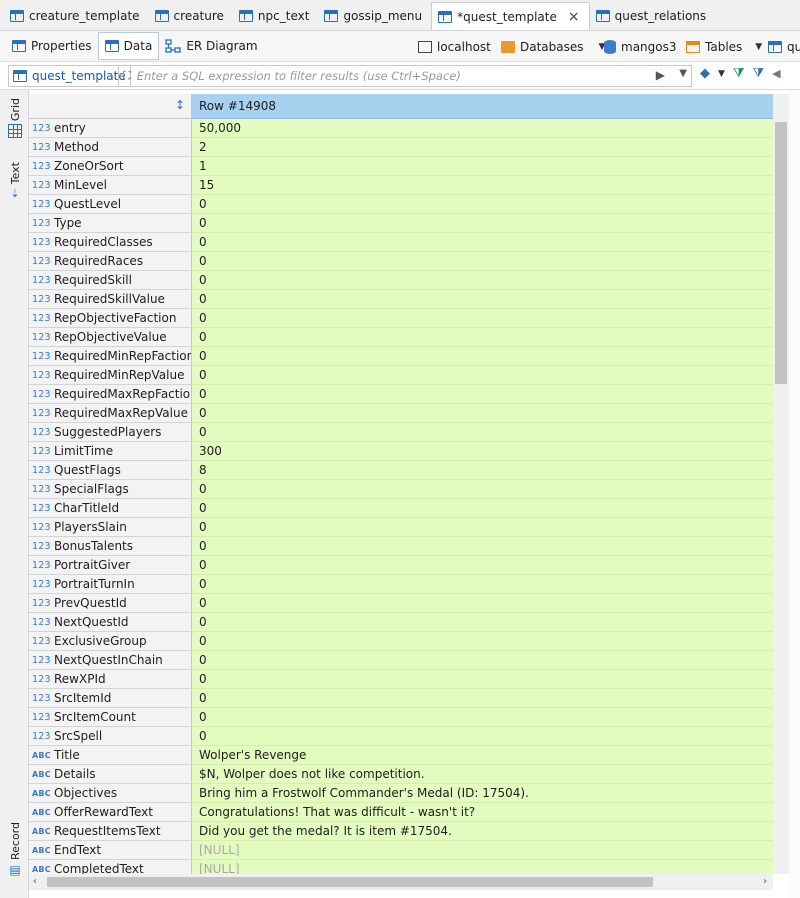 This screenshot has height=898, width=800. What do you see at coordinates (482, 470) in the screenshot?
I see `field-value-cell: 8` at bounding box center [482, 470].